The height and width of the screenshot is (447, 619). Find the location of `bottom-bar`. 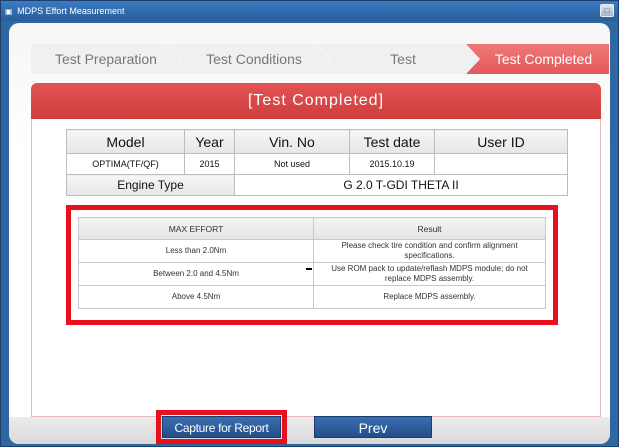

bottom-bar is located at coordinates (309, 430).